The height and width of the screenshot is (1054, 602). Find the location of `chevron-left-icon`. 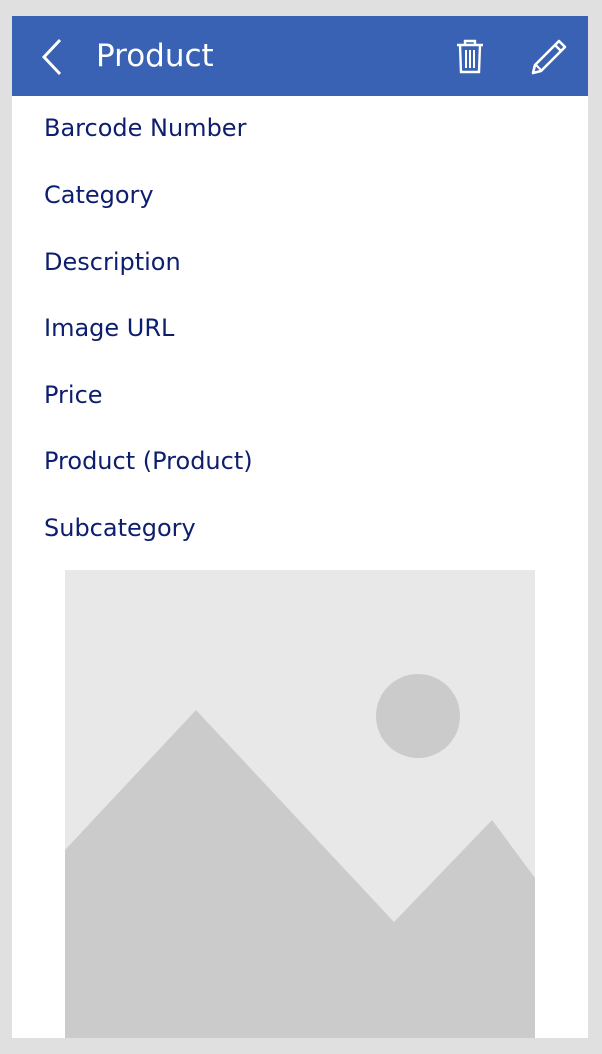

chevron-left-icon is located at coordinates (51, 57).